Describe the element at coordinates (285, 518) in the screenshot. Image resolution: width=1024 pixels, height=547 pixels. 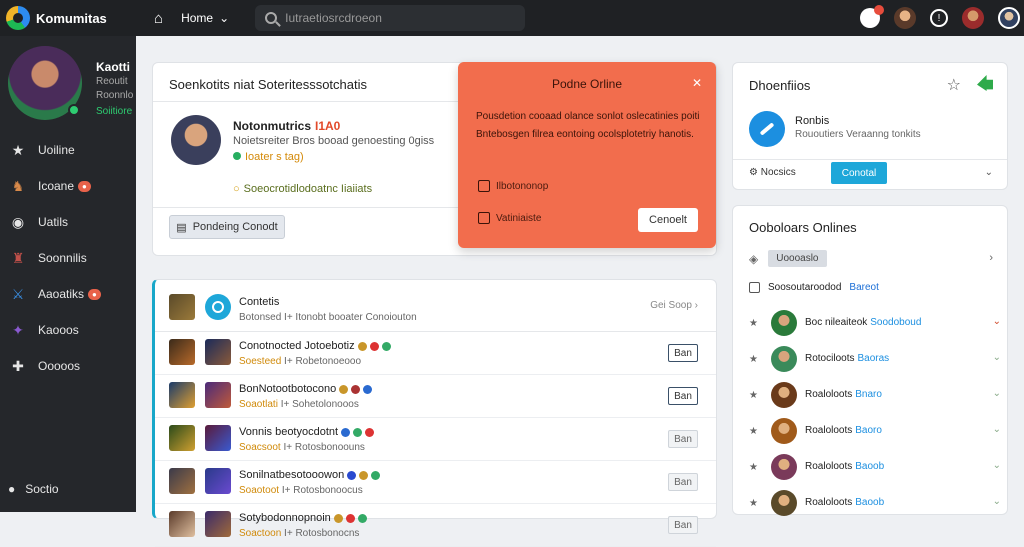
I see `row-name-text: Sotybodonnopnoin` at that location.